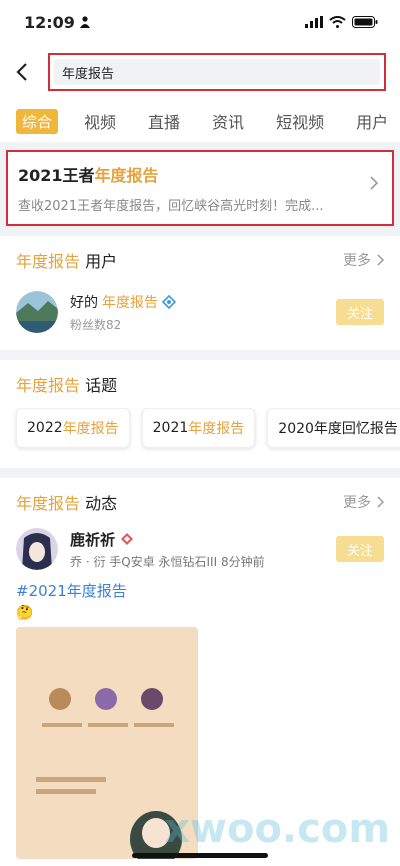  What do you see at coordinates (67, 261) in the screenshot?
I see `users-section-title: 年度报告 用户` at bounding box center [67, 261].